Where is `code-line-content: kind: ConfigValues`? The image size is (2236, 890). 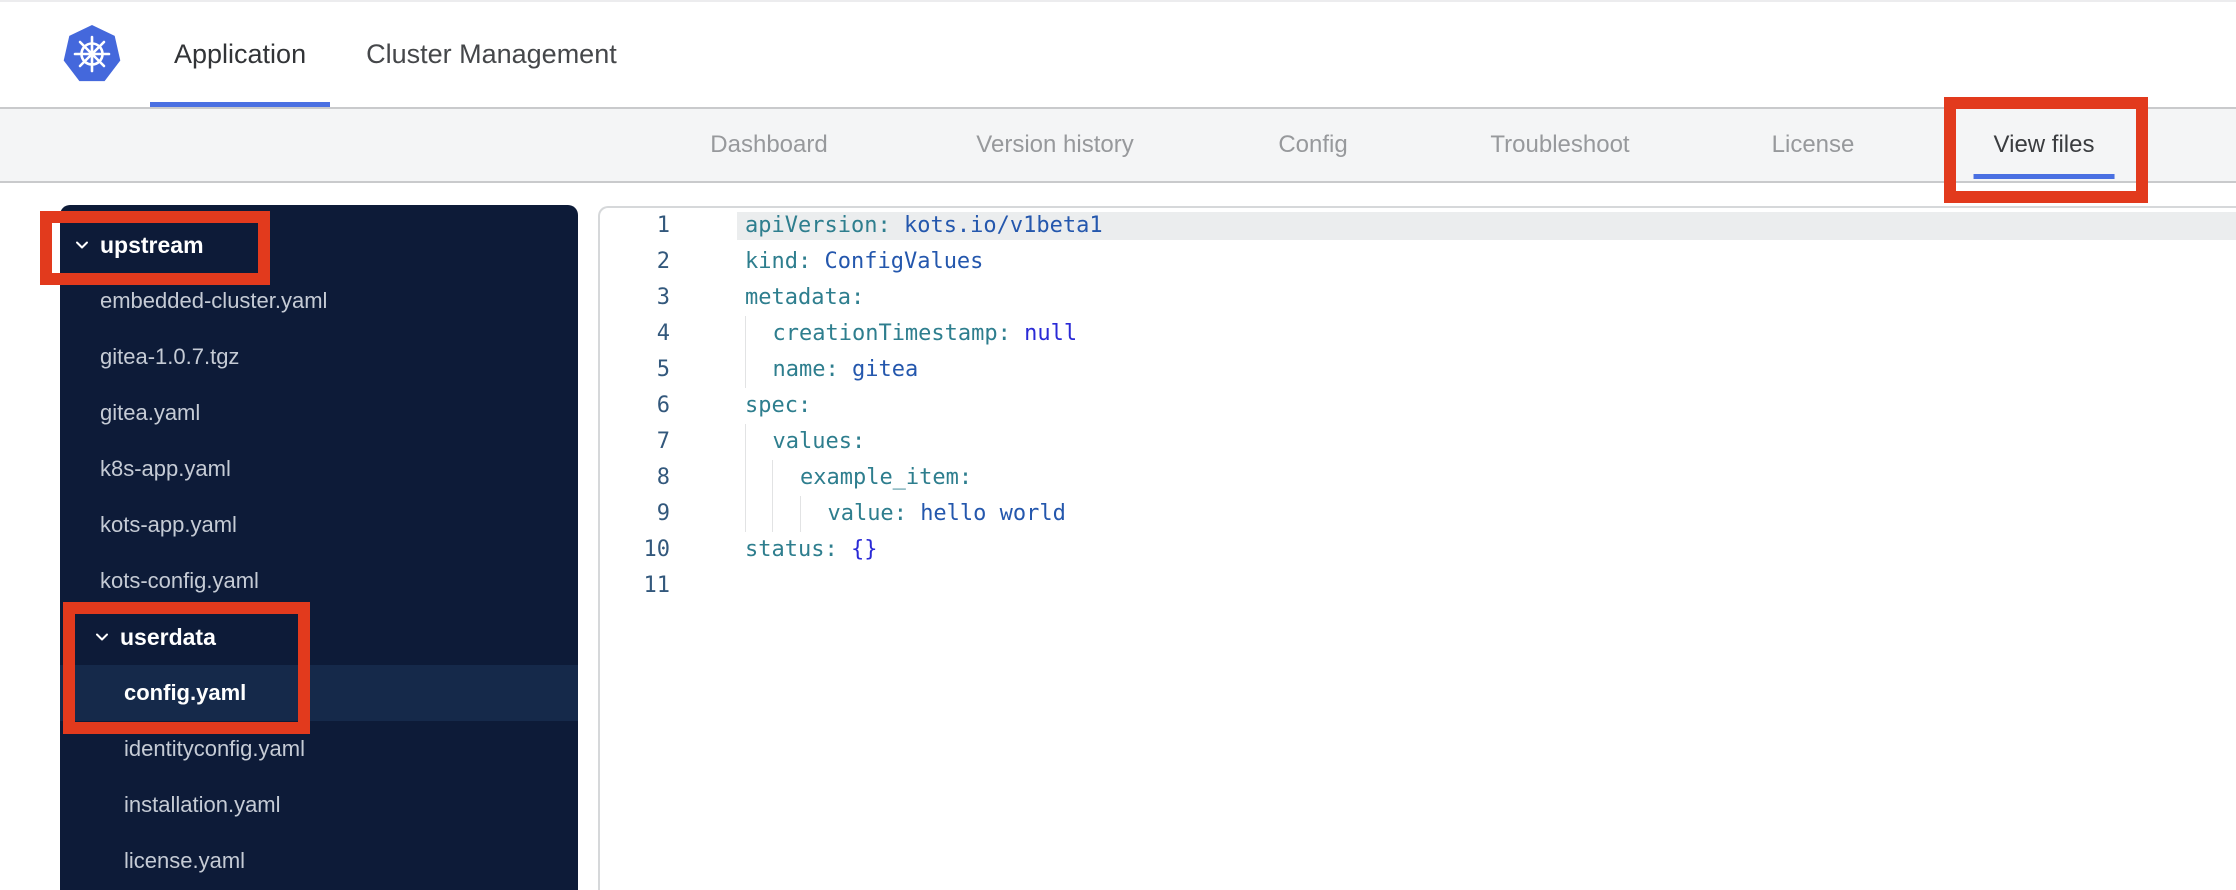
code-line-content: kind: ConfigValues is located at coordinates (1490, 262).